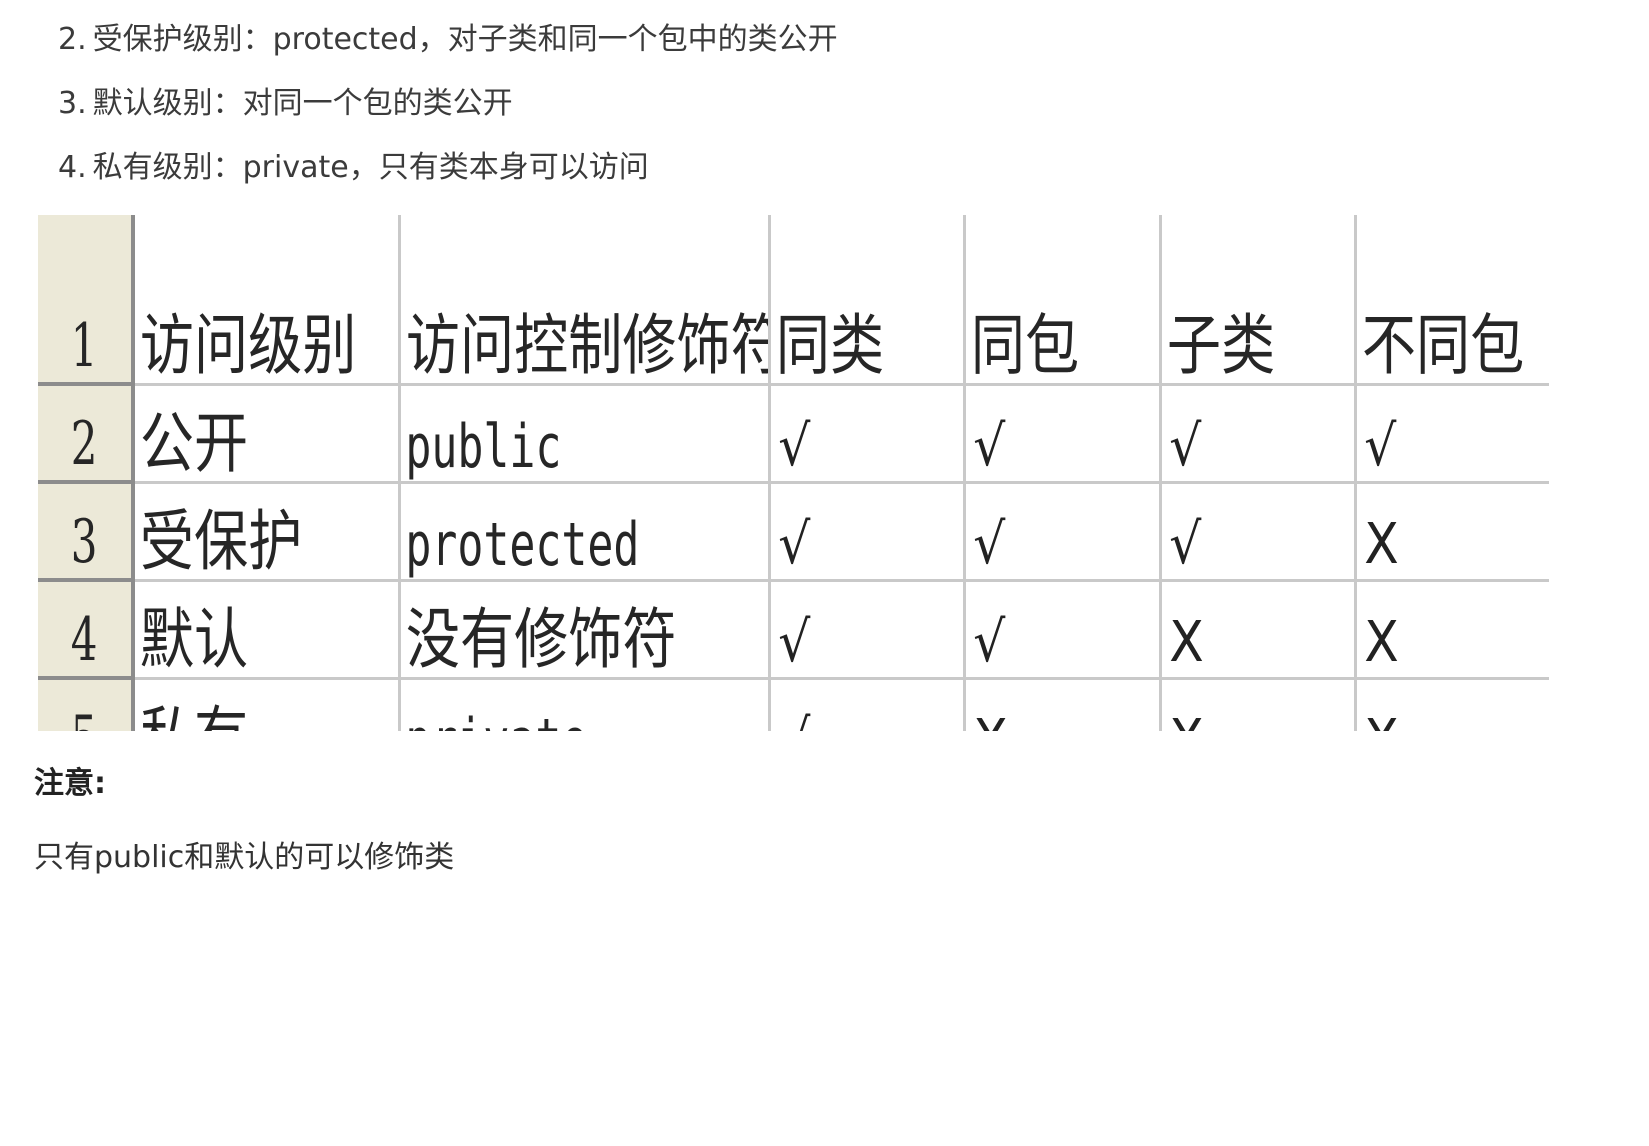  Describe the element at coordinates (267, 630) in the screenshot. I see `level-cell: 默认` at that location.